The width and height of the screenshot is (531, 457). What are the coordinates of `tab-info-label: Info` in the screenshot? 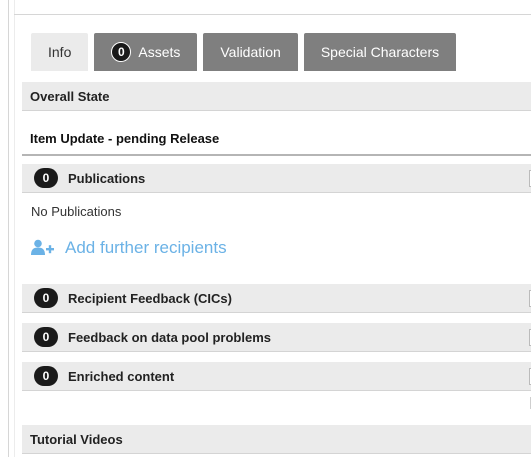 It's located at (60, 52).